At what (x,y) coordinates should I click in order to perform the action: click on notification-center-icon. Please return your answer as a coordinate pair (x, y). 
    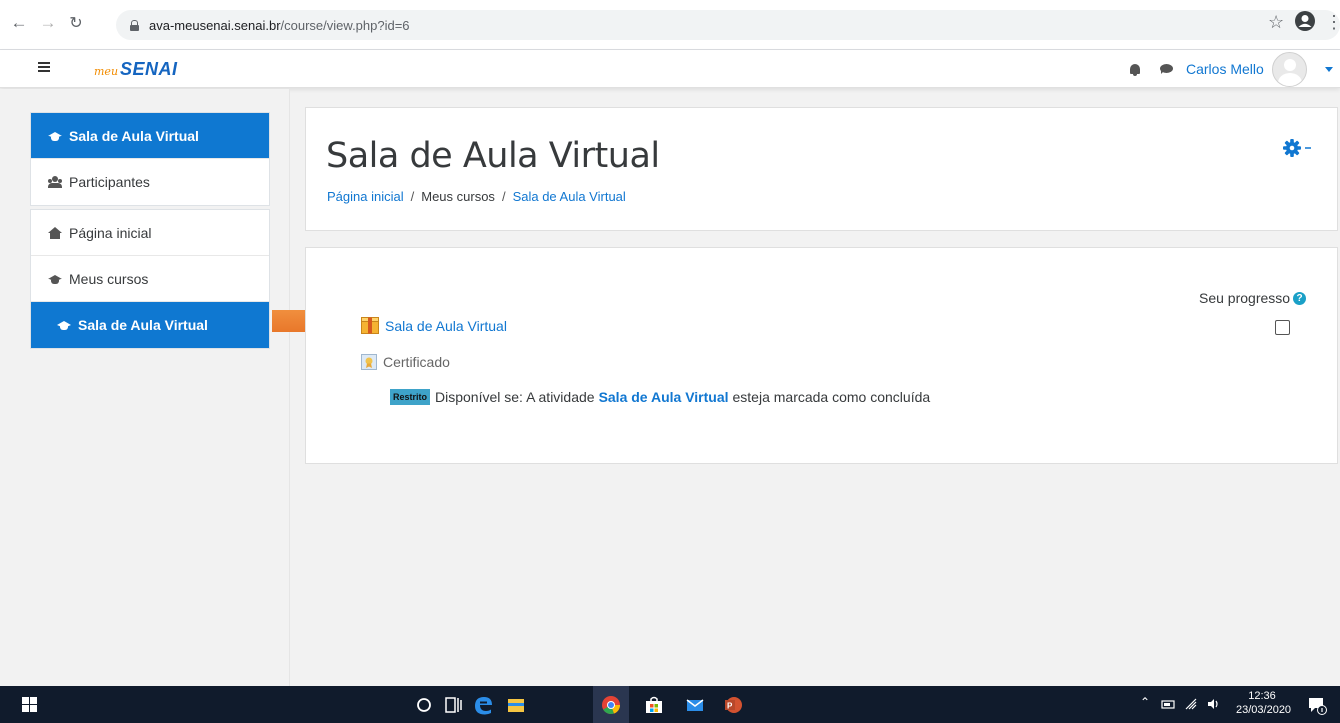
    Looking at the image, I should click on (1317, 705).